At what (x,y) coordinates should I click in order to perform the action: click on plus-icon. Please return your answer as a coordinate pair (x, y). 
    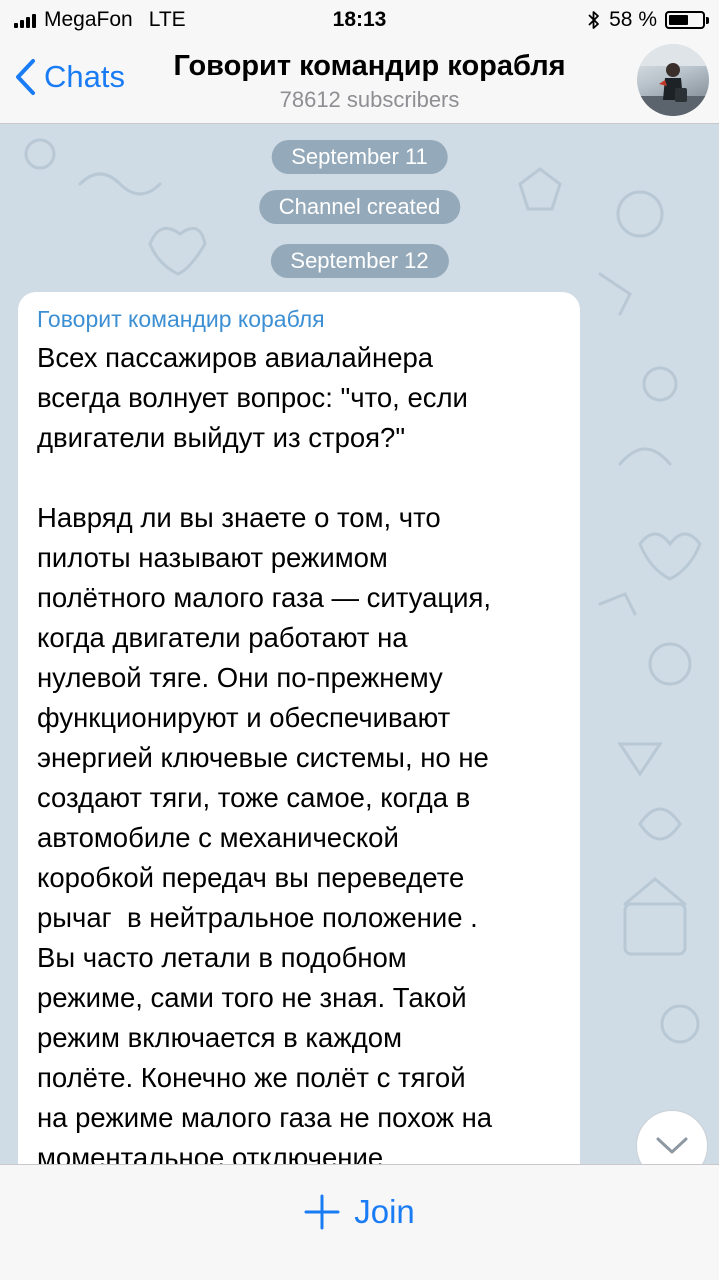
    Looking at the image, I should click on (322, 1212).